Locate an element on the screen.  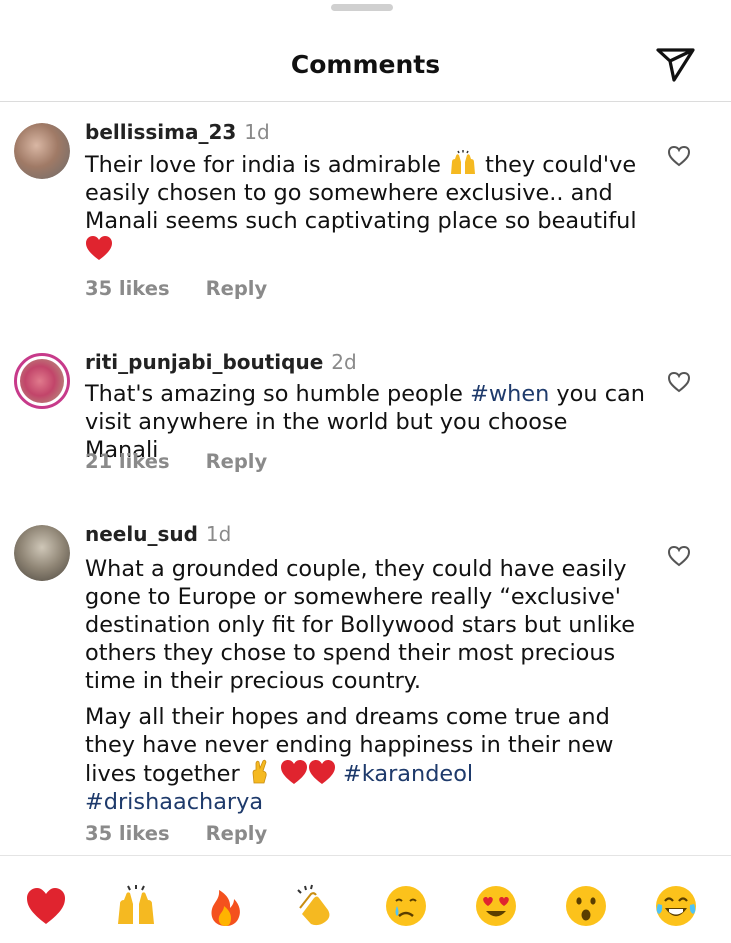
header: Comments is located at coordinates (365, 65).